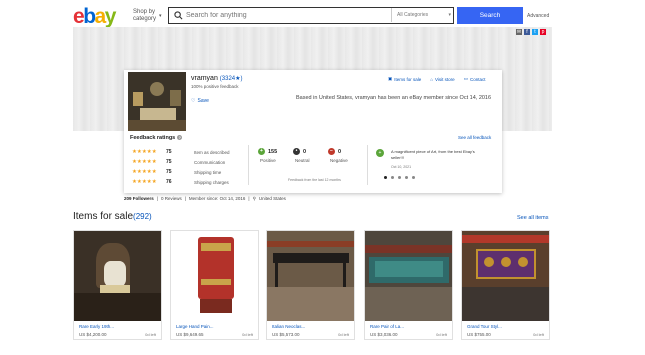  I want to click on category-select: All Categories ▾, so click(422, 15).